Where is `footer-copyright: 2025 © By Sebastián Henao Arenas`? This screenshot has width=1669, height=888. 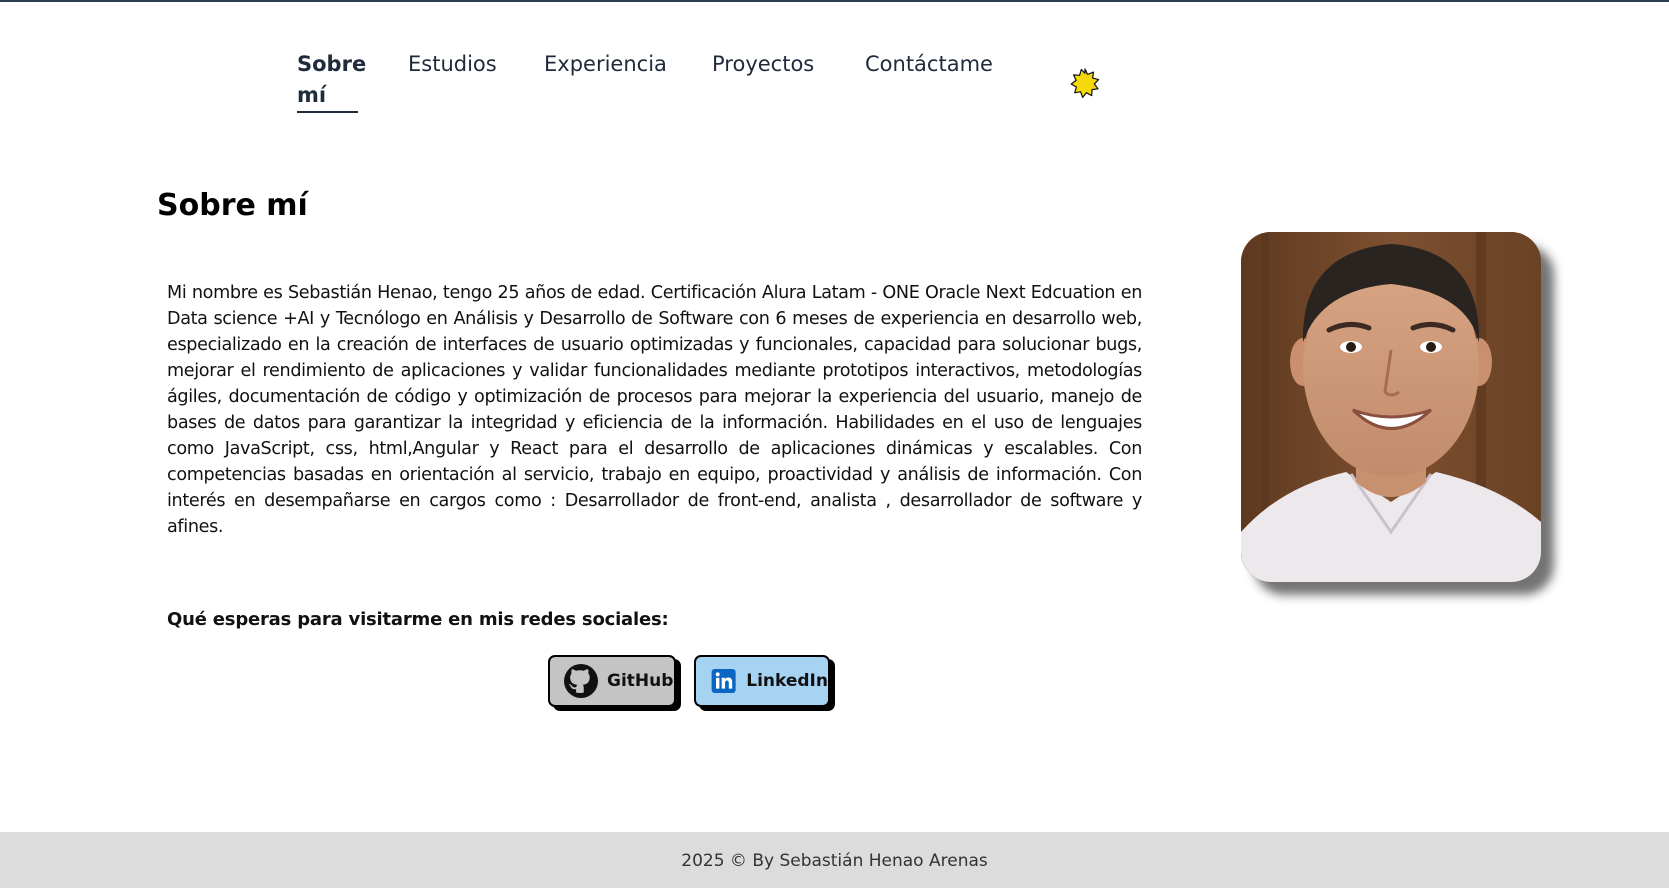 footer-copyright: 2025 © By Sebastián Henao Arenas is located at coordinates (834, 861).